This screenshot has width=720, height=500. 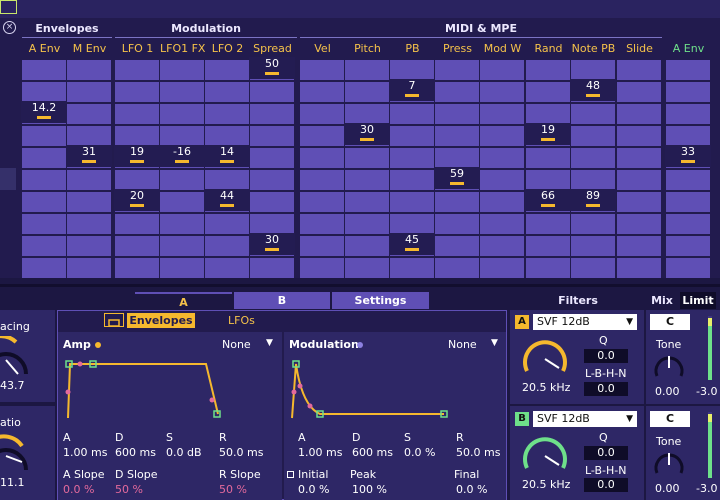 What do you see at coordinates (669, 367) in the screenshot?
I see `mix-a-tone-knob` at bounding box center [669, 367].